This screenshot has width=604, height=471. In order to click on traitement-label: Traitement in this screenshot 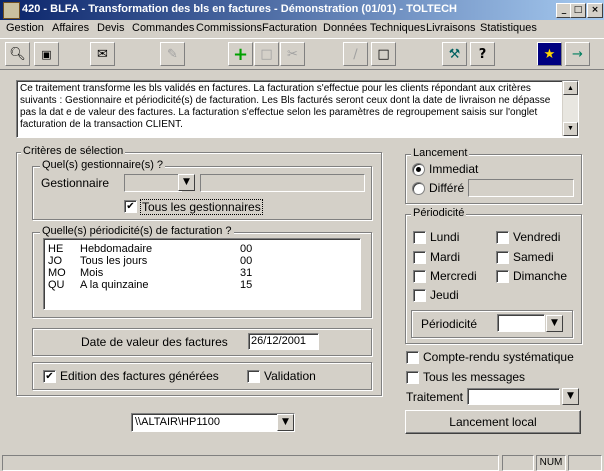, I will do `click(434, 397)`.